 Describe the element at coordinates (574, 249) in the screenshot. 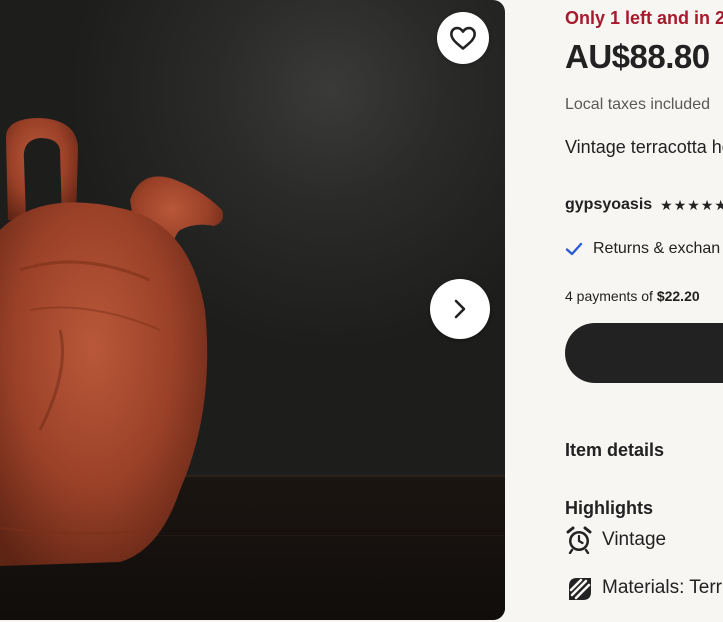

I see `checkmark-icon` at that location.